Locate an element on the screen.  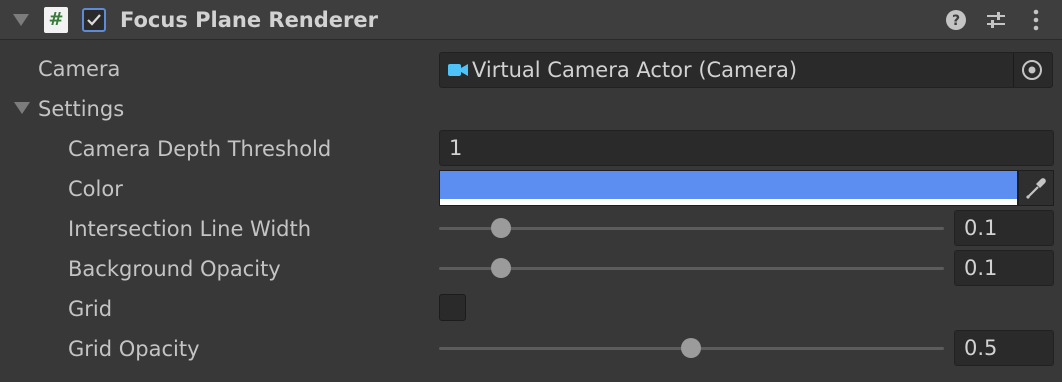
intersection-line-width-label: Intersection Line Width is located at coordinates (190, 229).